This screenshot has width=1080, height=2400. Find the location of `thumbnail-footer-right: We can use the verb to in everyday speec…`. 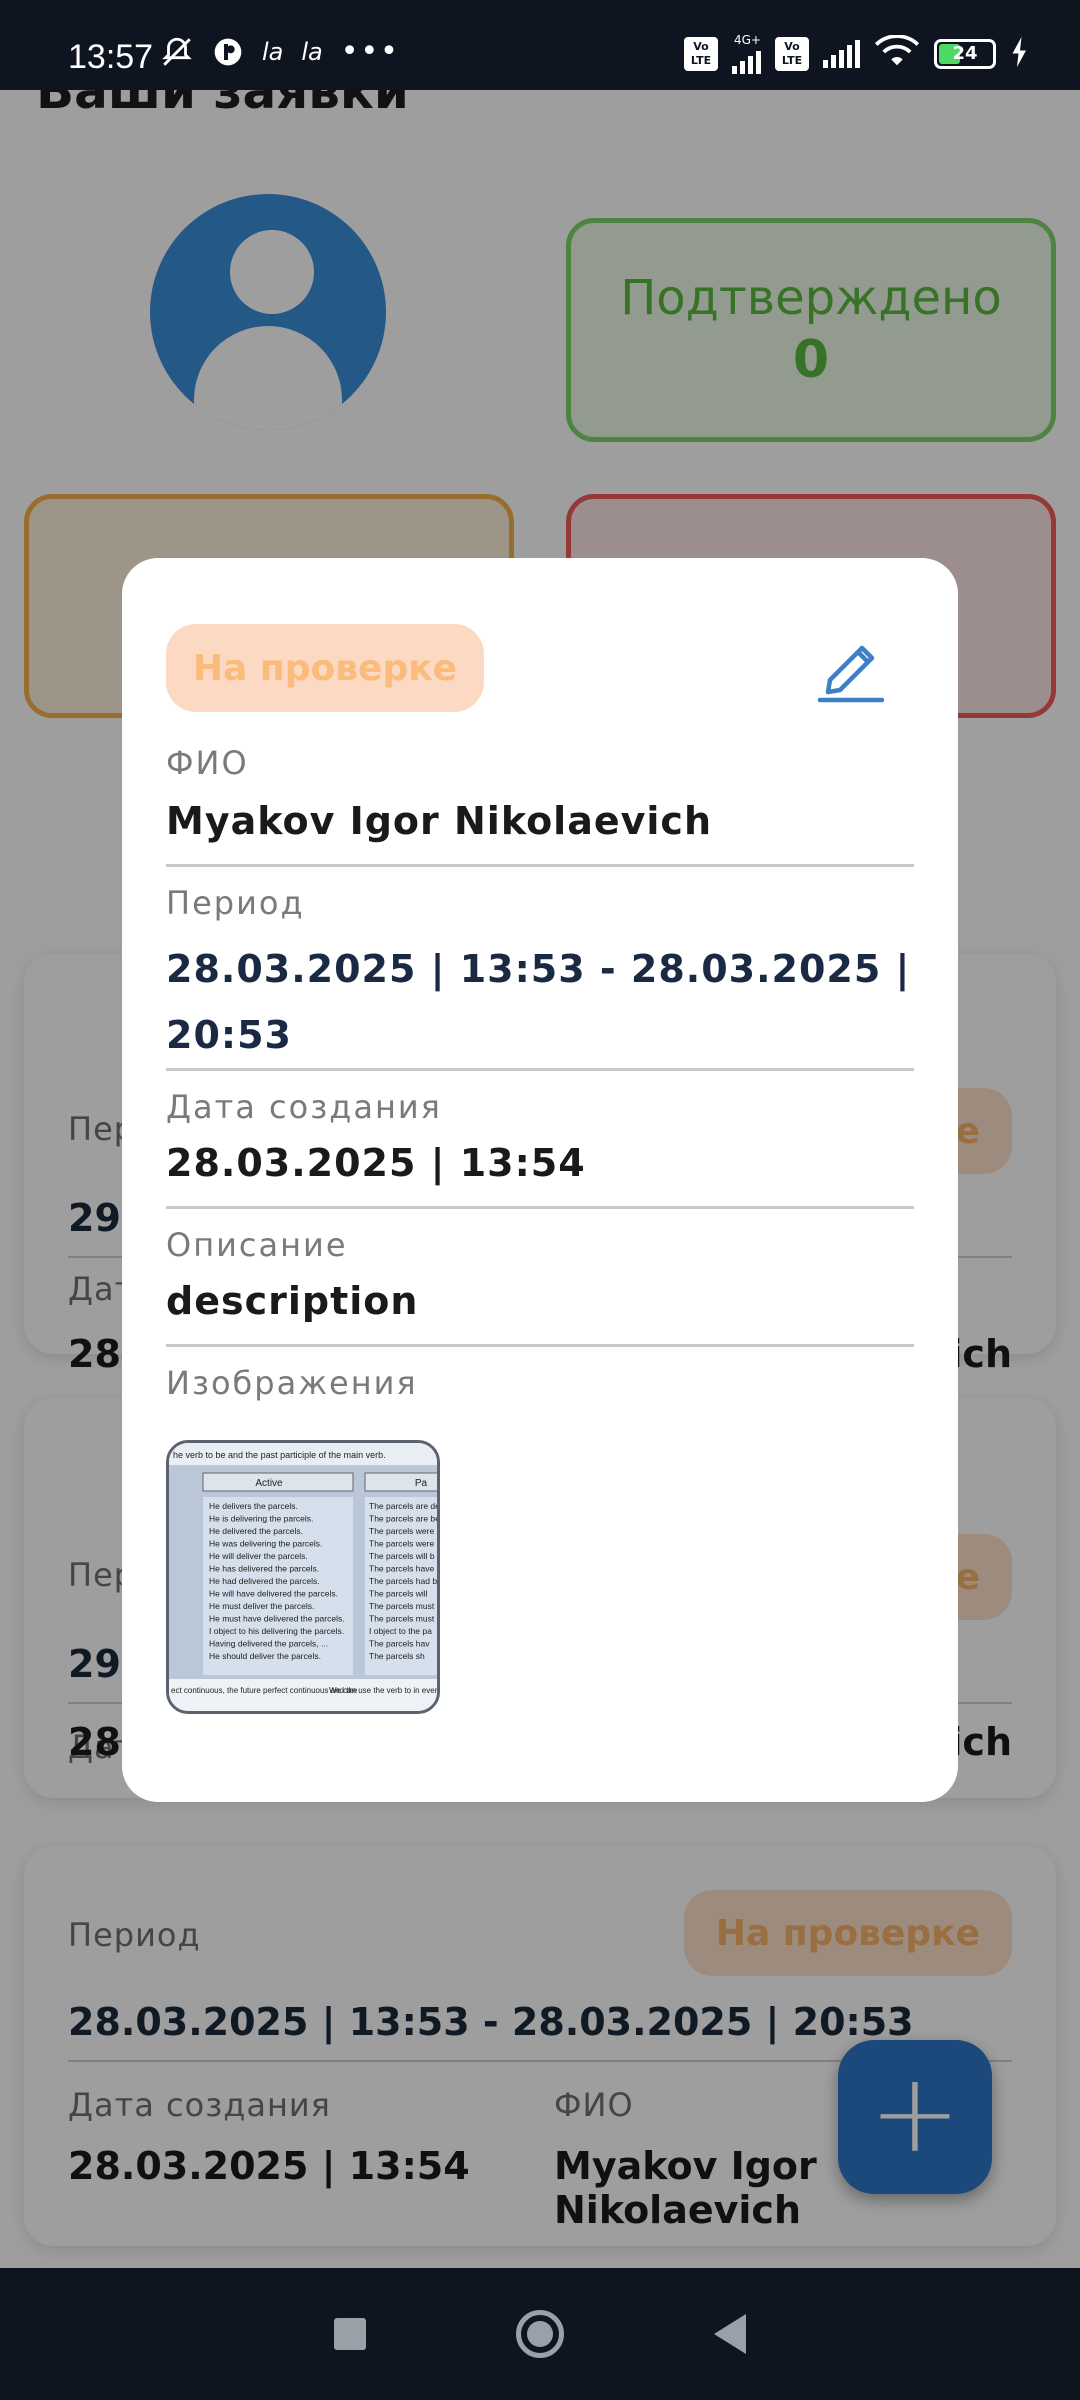

thumbnail-footer-right: We can use the verb to in everyday speec… is located at coordinates (383, 1690).